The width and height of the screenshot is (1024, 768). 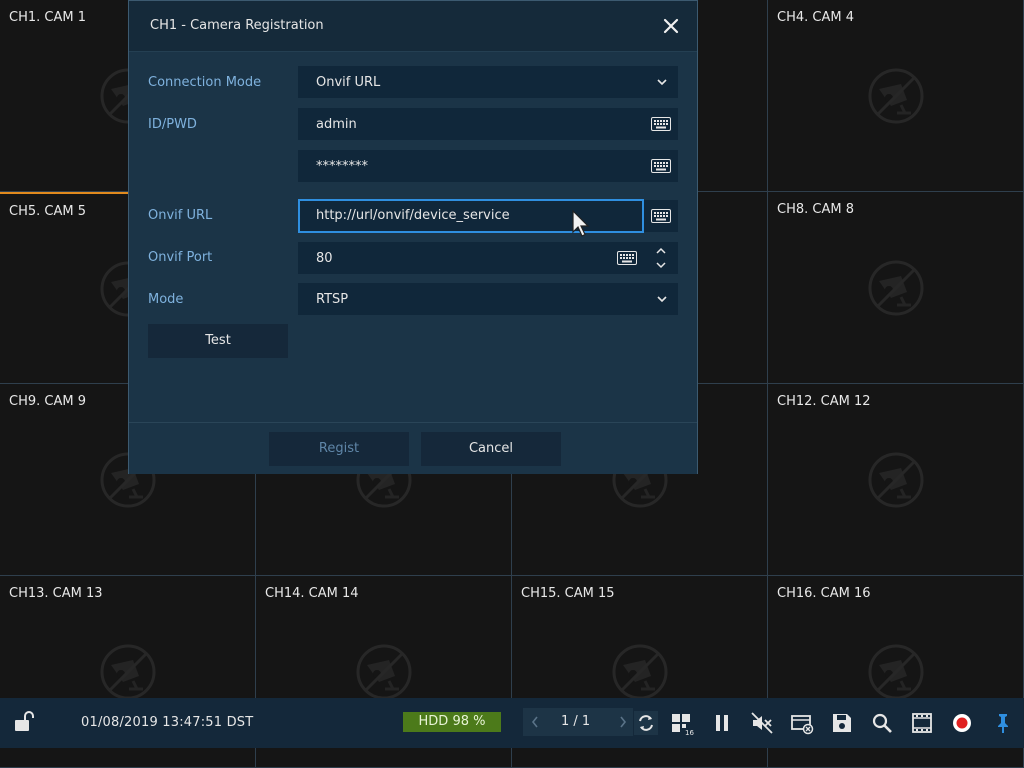 What do you see at coordinates (646, 723) in the screenshot?
I see `sequence-refresh-icon` at bounding box center [646, 723].